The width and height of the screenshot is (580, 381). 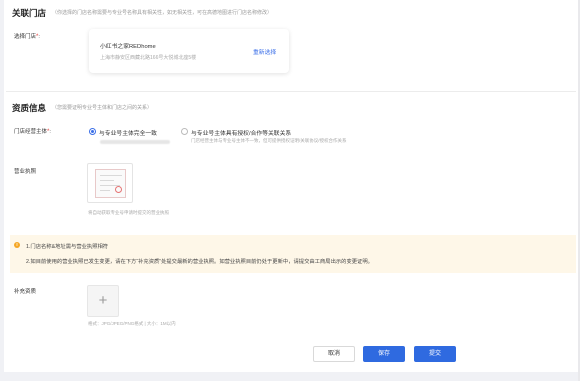 What do you see at coordinates (29, 108) in the screenshot?
I see `qualification-section-title: 资质信息` at bounding box center [29, 108].